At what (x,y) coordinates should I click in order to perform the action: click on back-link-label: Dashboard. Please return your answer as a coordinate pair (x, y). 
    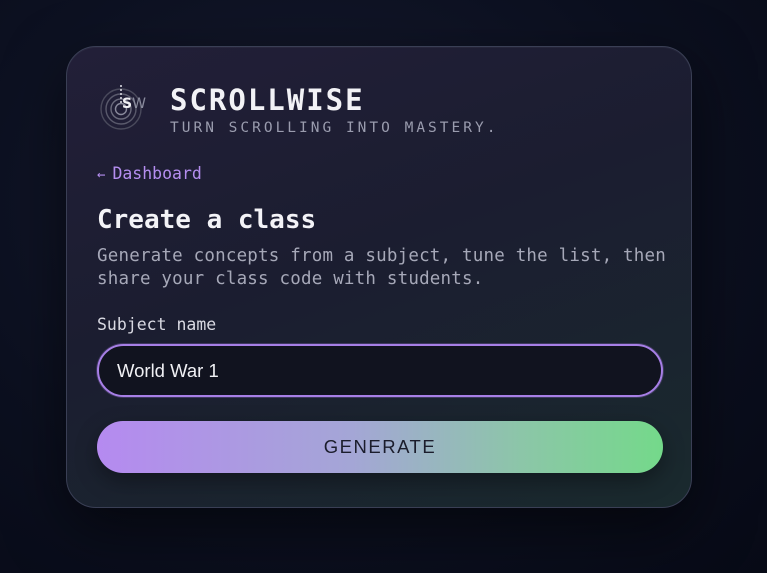
    Looking at the image, I should click on (157, 173).